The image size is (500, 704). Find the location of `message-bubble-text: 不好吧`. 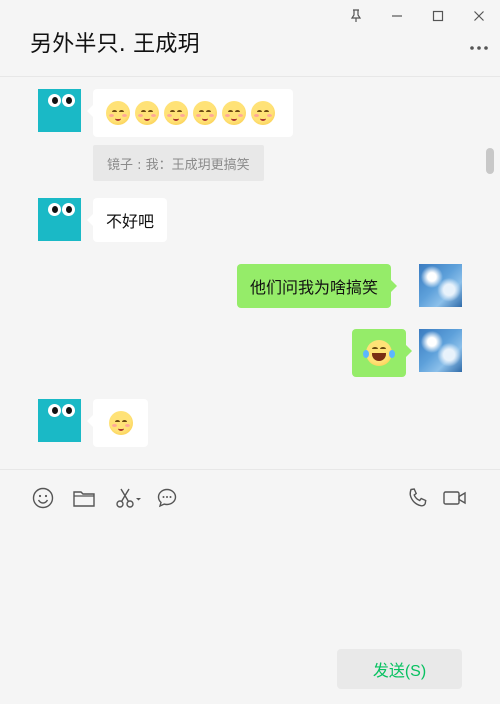

message-bubble-text: 不好吧 is located at coordinates (127, 220).